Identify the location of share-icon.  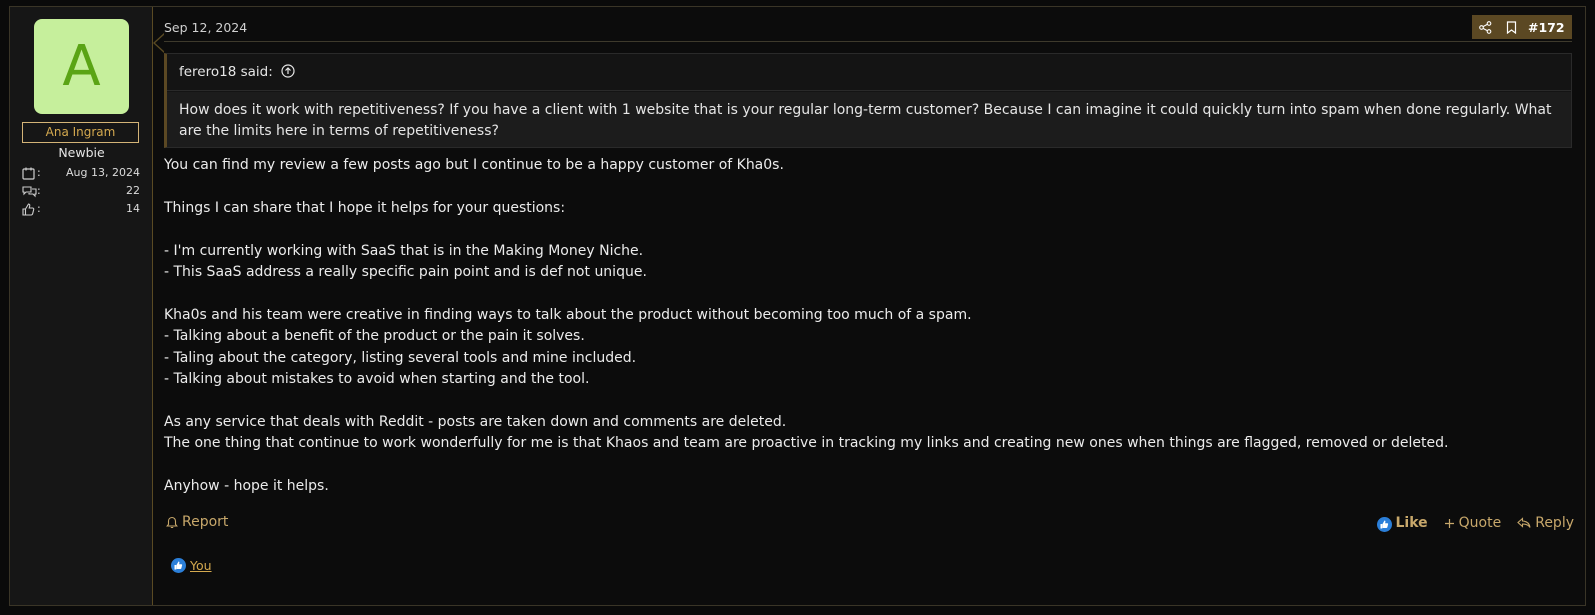
(1484, 27).